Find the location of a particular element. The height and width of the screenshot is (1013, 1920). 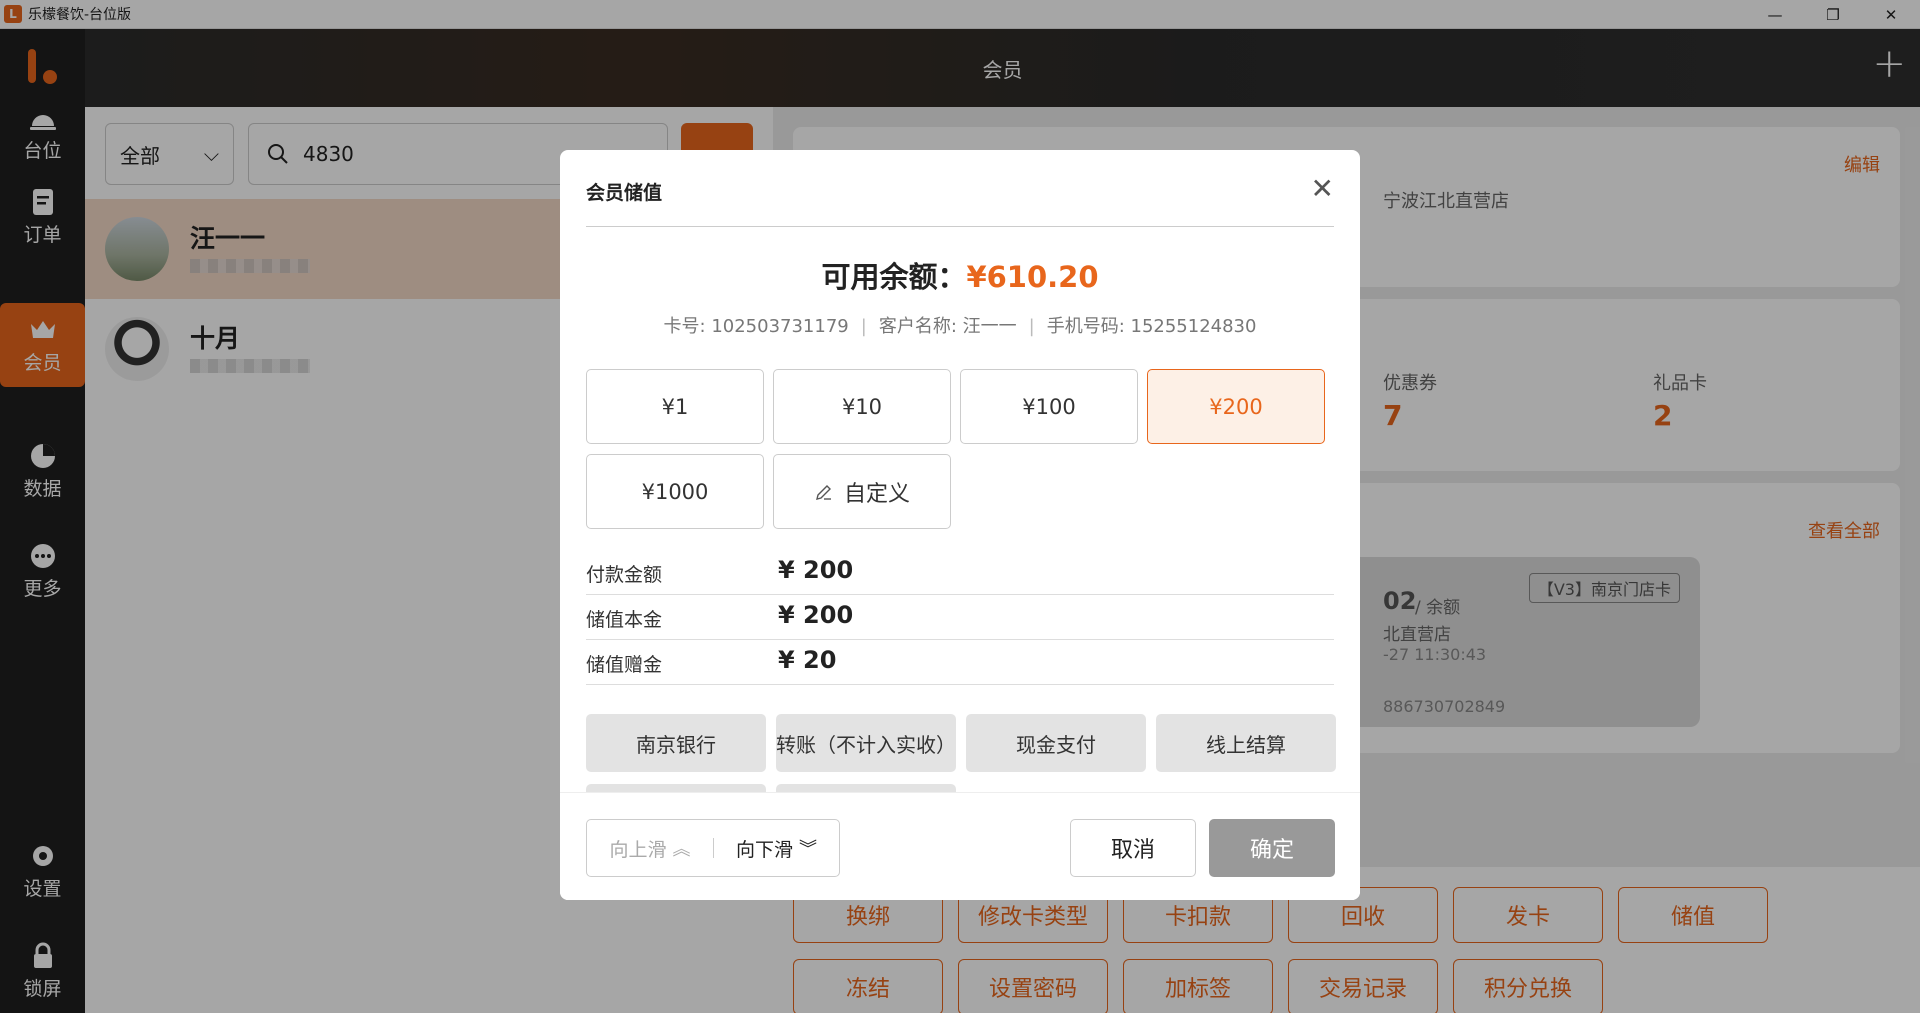

principal-label: 储值本金 is located at coordinates (624, 620).